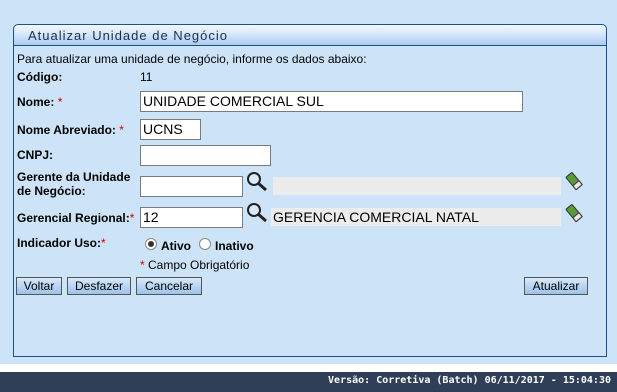 The width and height of the screenshot is (617, 392). What do you see at coordinates (195, 265) in the screenshot?
I see `required-note: * Campo Obrigatório` at bounding box center [195, 265].